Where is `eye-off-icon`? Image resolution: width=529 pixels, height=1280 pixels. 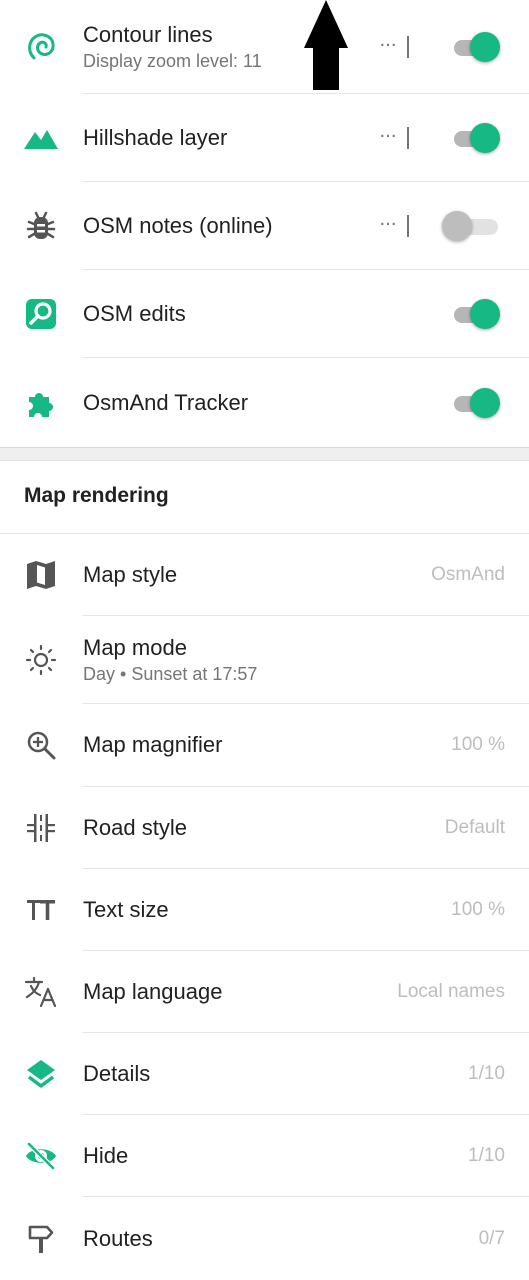 eye-off-icon is located at coordinates (41, 1156).